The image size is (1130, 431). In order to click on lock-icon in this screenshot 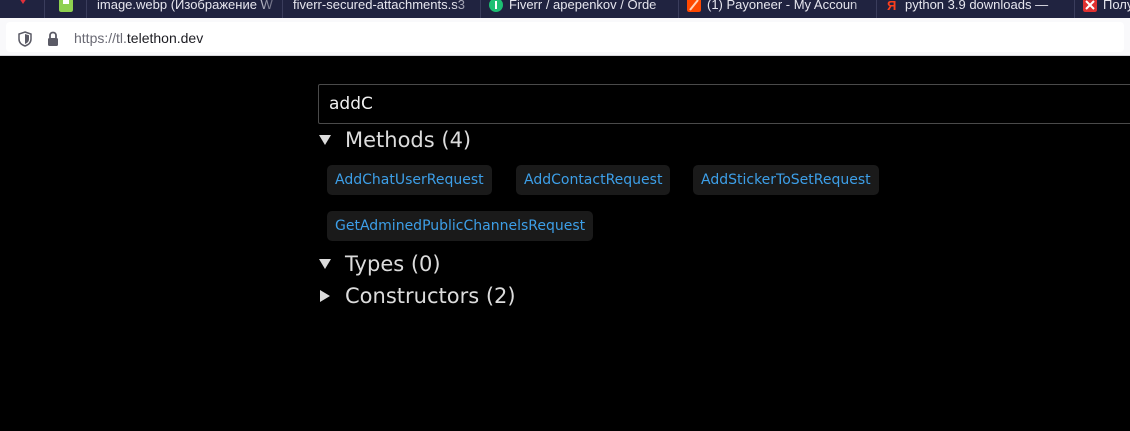, I will do `click(53, 39)`.